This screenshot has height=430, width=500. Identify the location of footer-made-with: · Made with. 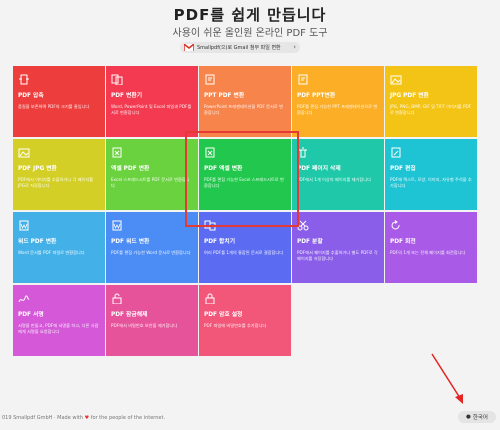
(69, 418).